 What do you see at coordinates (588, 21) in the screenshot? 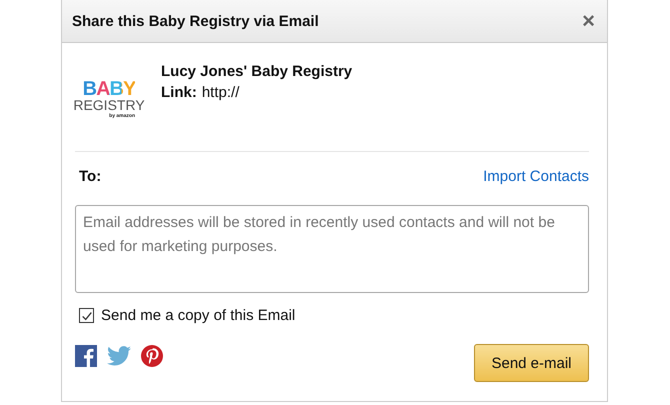
I see `close-button: ×` at bounding box center [588, 21].